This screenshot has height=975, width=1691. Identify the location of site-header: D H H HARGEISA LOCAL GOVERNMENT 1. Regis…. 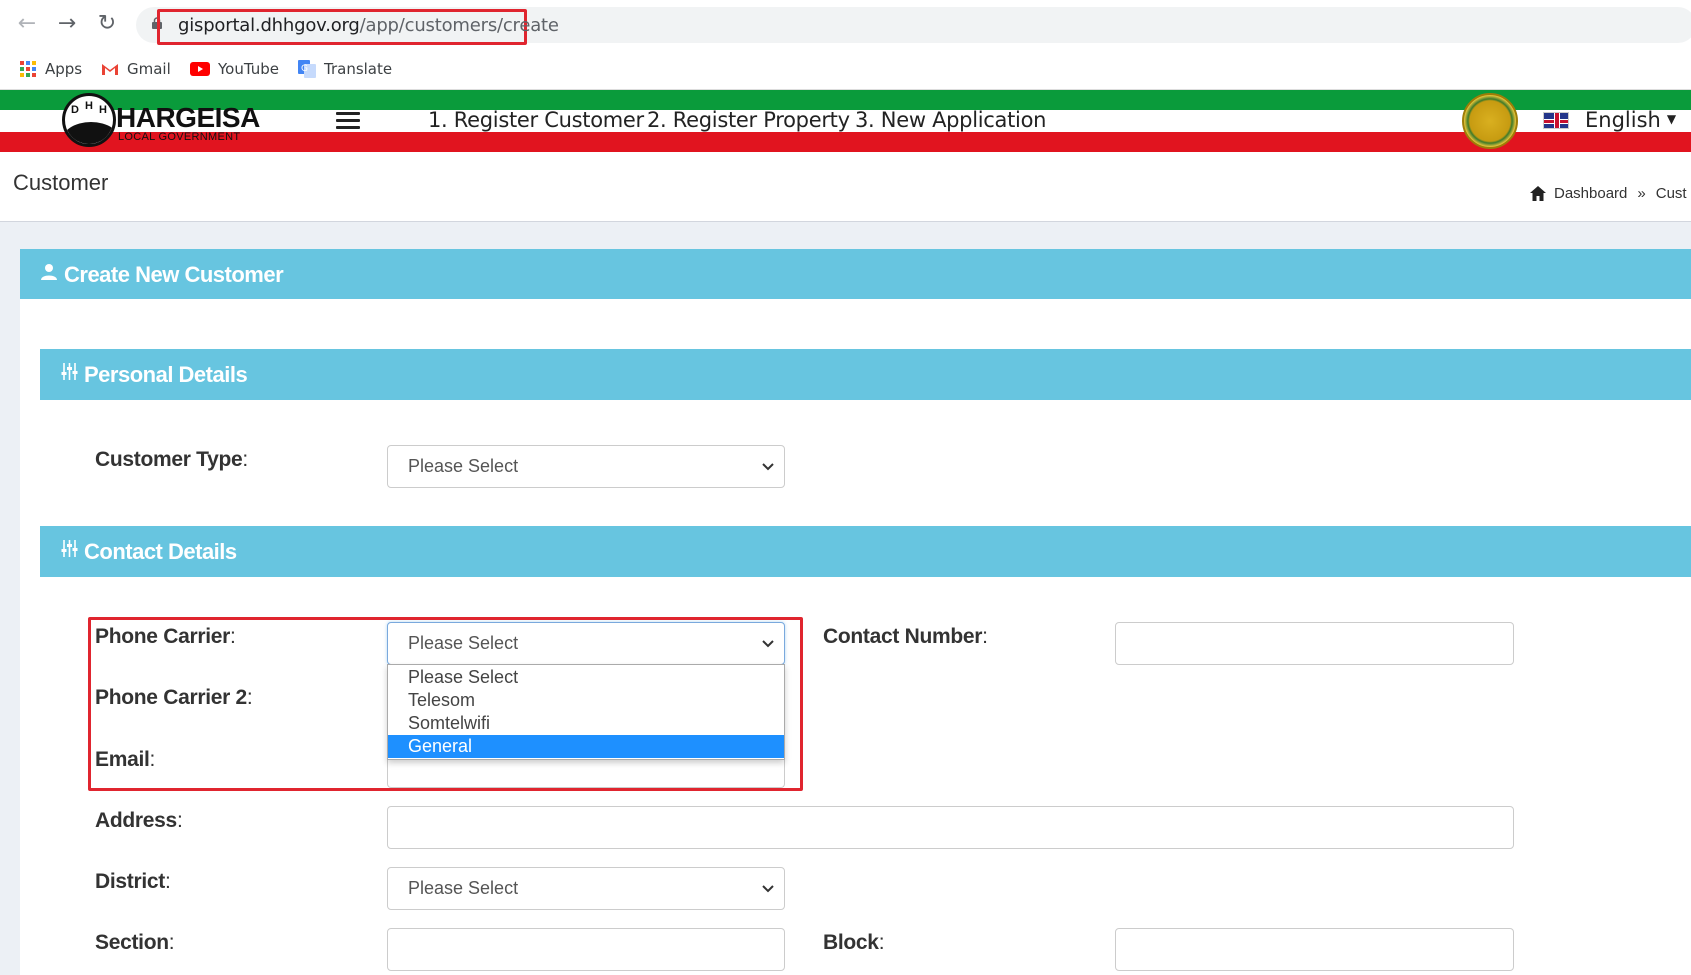
(845, 121).